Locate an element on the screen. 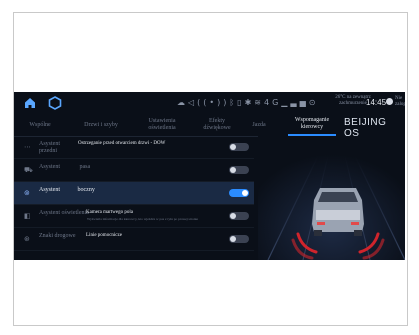  cloud-icon: ☁ is located at coordinates (182, 102).